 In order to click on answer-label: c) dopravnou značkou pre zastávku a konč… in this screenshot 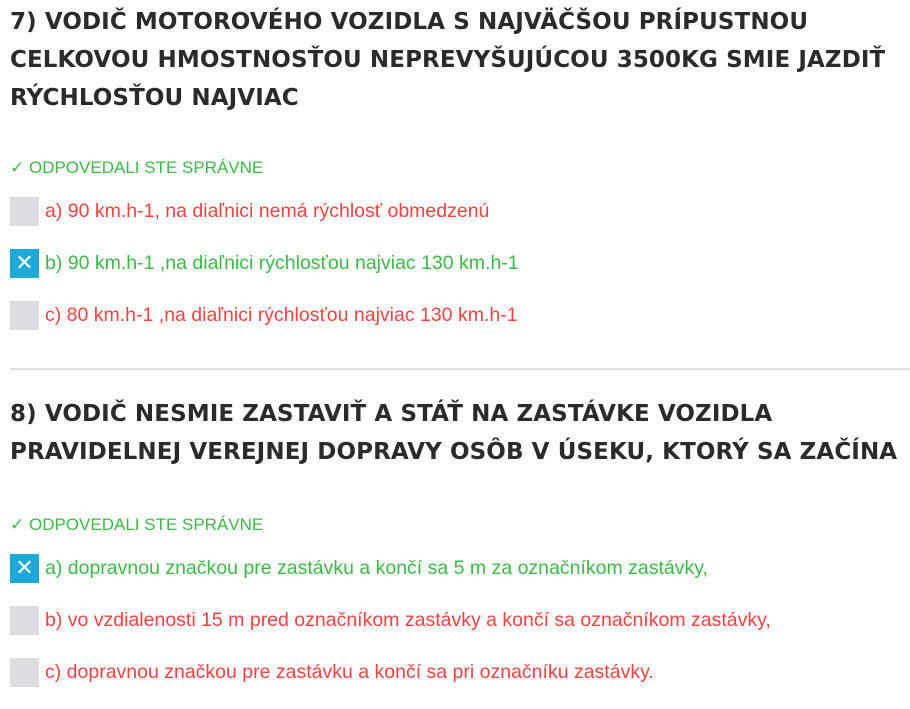, I will do `click(349, 672)`.